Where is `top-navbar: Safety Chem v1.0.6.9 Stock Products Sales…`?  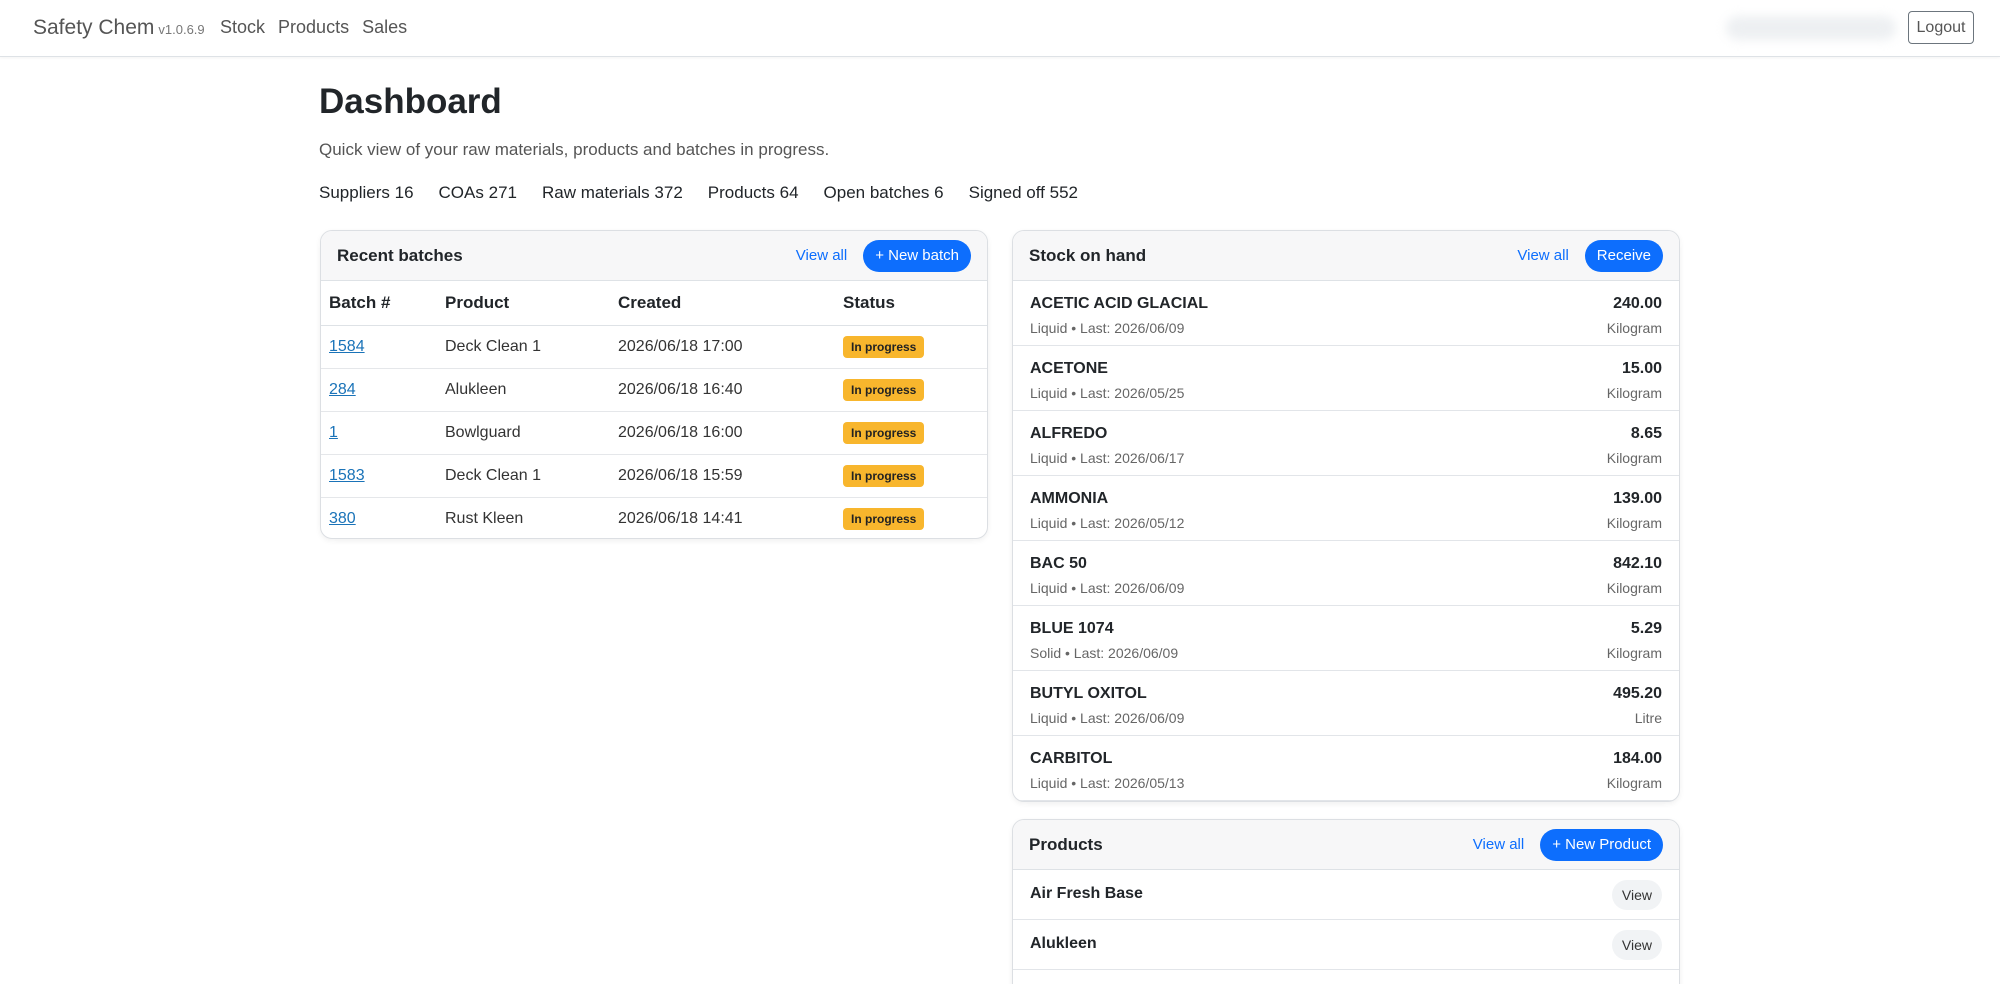 top-navbar: Safety Chem v1.0.6.9 Stock Products Sales… is located at coordinates (1000, 28).